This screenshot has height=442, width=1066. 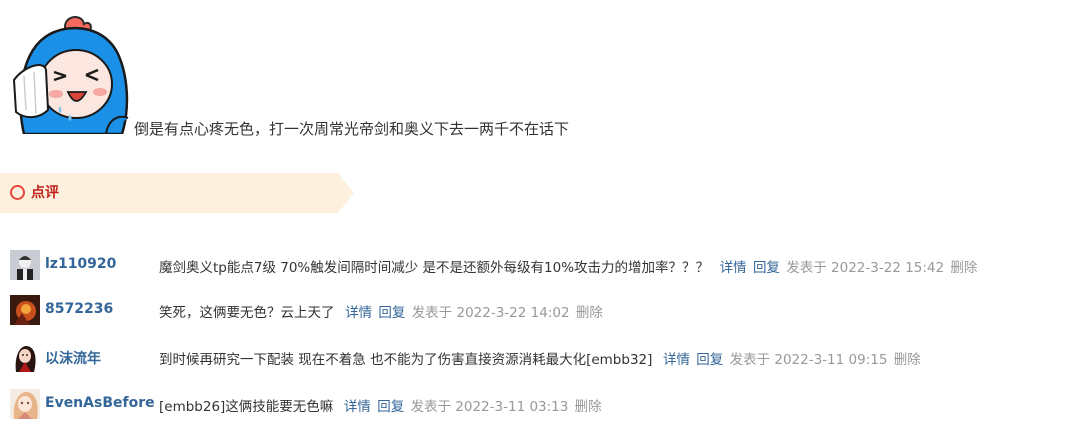 What do you see at coordinates (247, 313) in the screenshot?
I see `comment-text: 笑死，这俩要无色？云上天了` at bounding box center [247, 313].